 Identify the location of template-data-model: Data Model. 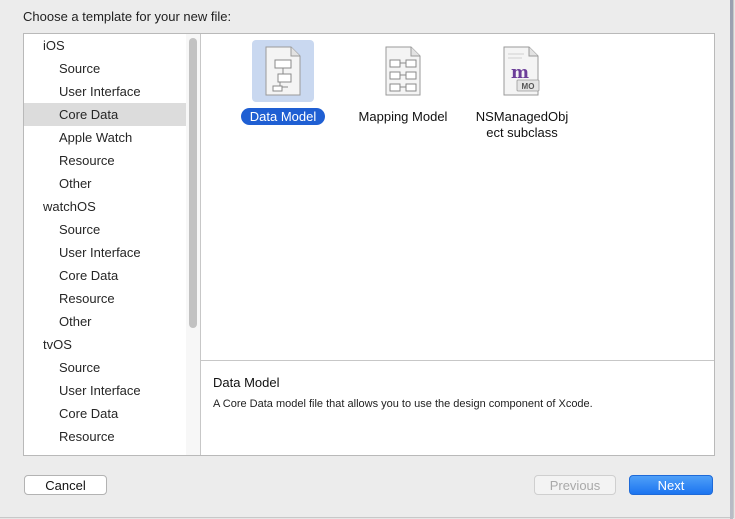
(283, 82).